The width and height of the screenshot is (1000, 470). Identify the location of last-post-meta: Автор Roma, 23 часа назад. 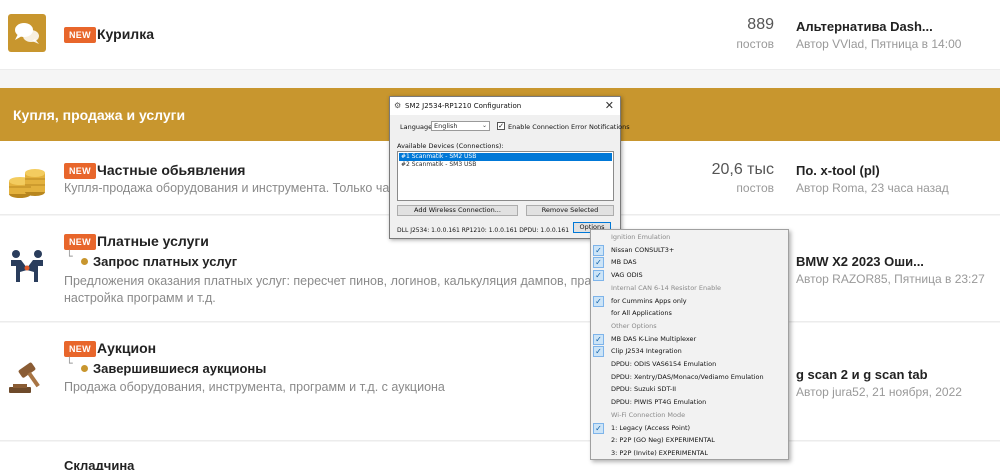
(872, 188).